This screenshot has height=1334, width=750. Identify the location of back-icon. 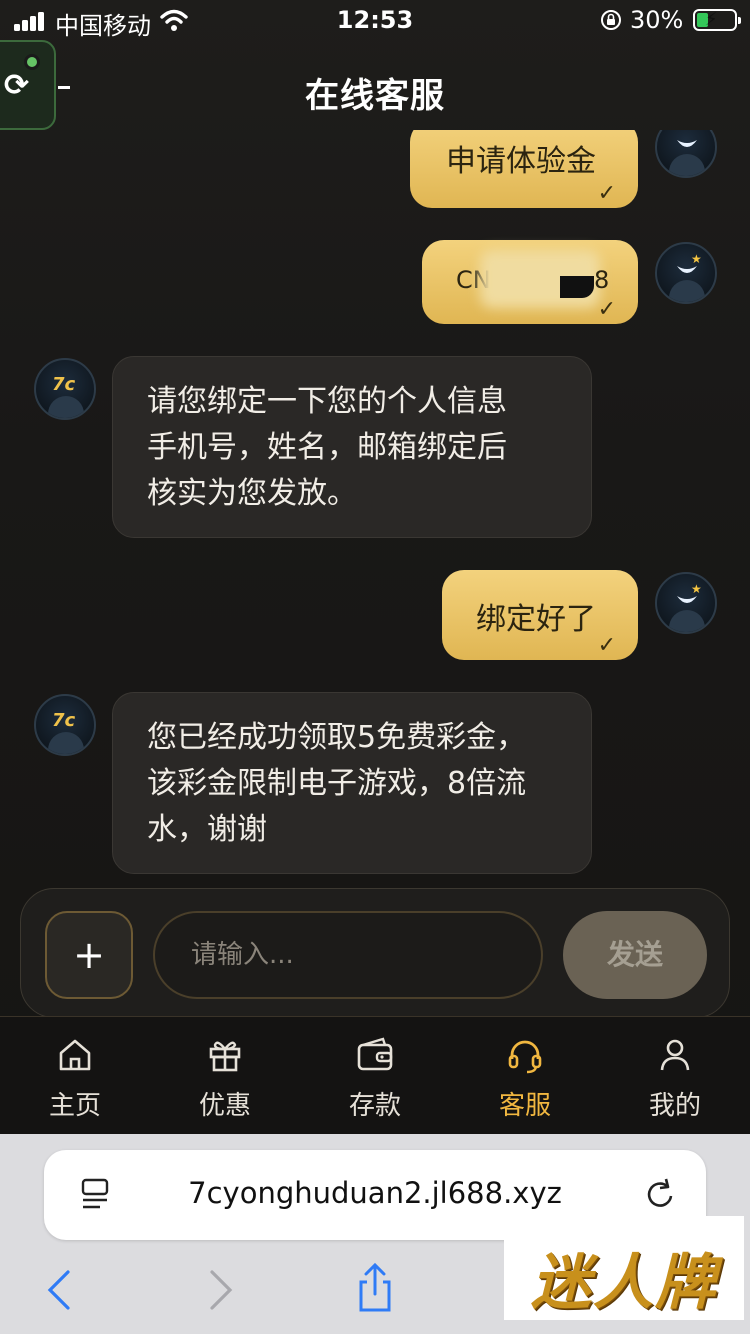
(59, 1290).